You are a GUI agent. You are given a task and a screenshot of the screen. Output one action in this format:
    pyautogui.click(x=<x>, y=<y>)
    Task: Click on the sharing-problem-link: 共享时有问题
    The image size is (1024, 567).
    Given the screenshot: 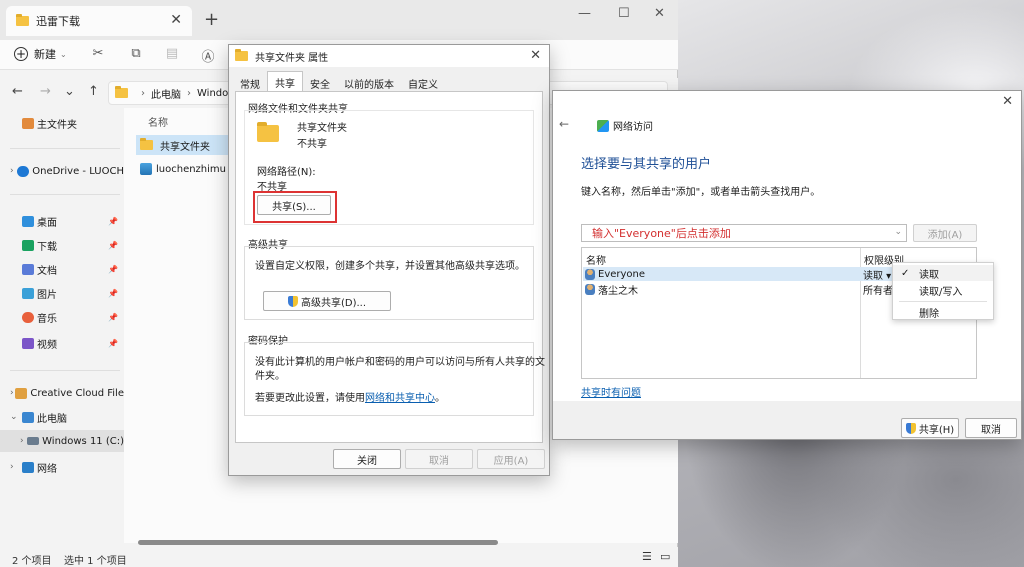 What is the action you would take?
    pyautogui.click(x=611, y=391)
    